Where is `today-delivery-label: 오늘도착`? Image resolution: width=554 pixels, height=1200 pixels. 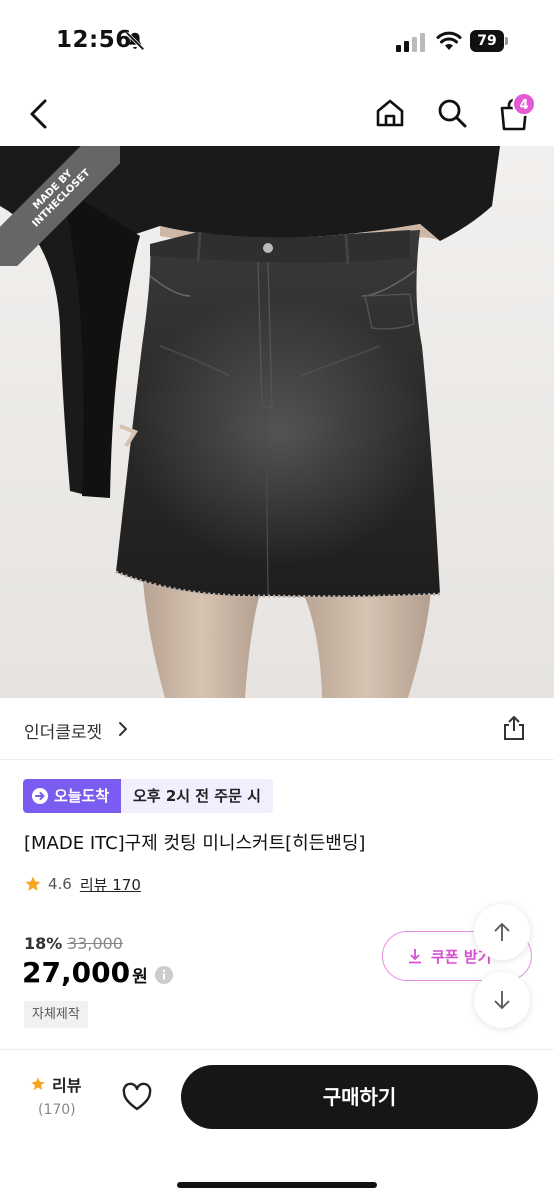
today-delivery-label: 오늘도착 is located at coordinates (82, 796).